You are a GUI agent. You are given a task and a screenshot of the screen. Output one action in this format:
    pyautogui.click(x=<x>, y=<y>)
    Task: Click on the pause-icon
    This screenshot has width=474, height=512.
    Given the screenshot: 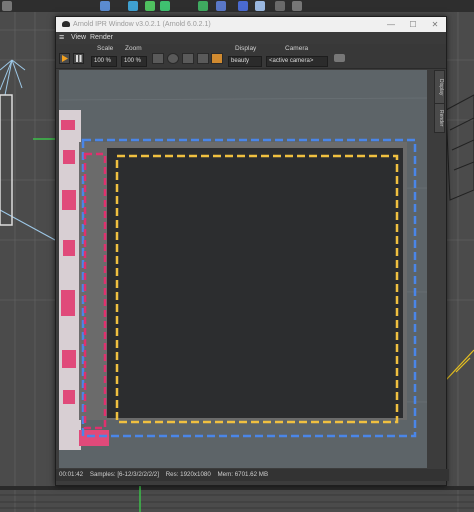 What is the action you would take?
    pyautogui.click(x=79, y=58)
    